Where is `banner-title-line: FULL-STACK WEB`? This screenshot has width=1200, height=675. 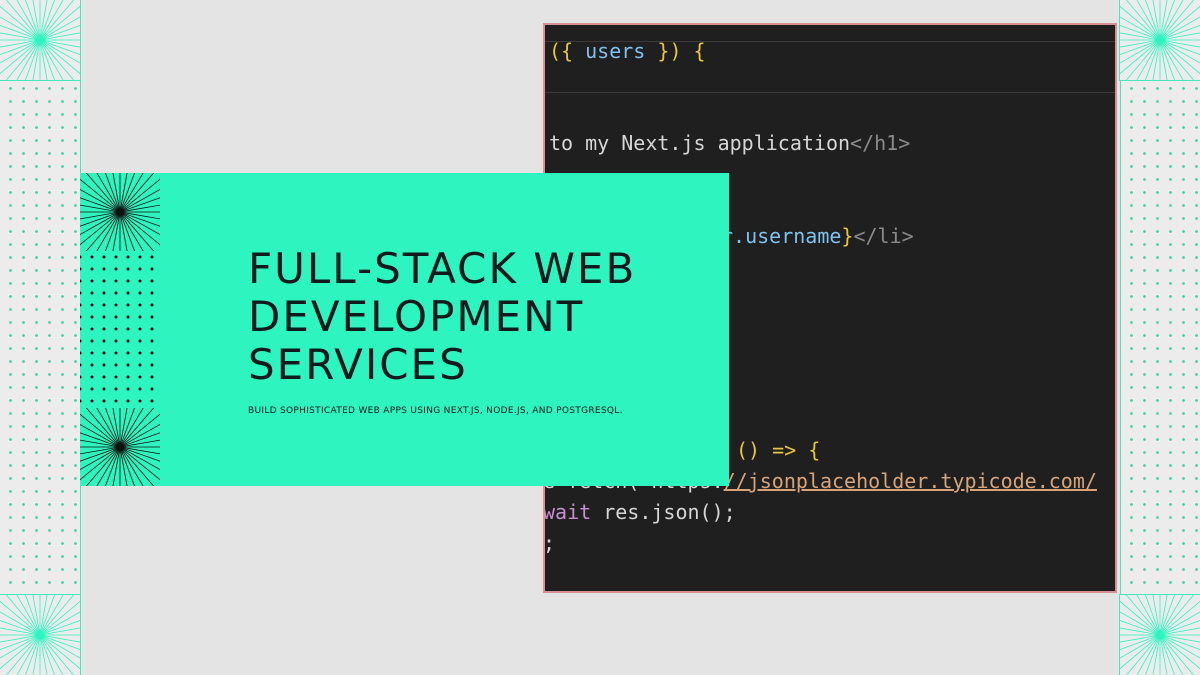 banner-title-line: FULL-STACK WEB is located at coordinates (442, 268).